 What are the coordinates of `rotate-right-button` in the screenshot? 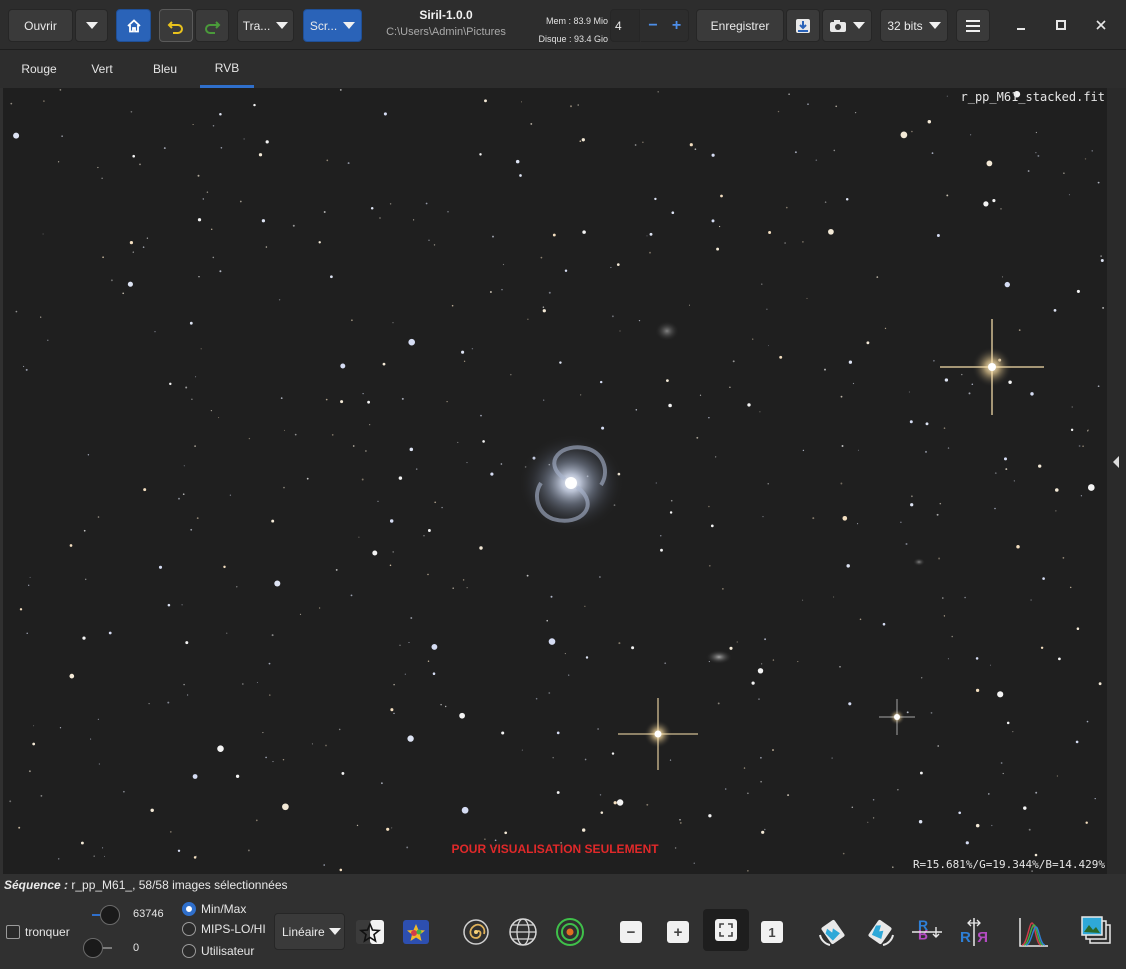 It's located at (880, 932).